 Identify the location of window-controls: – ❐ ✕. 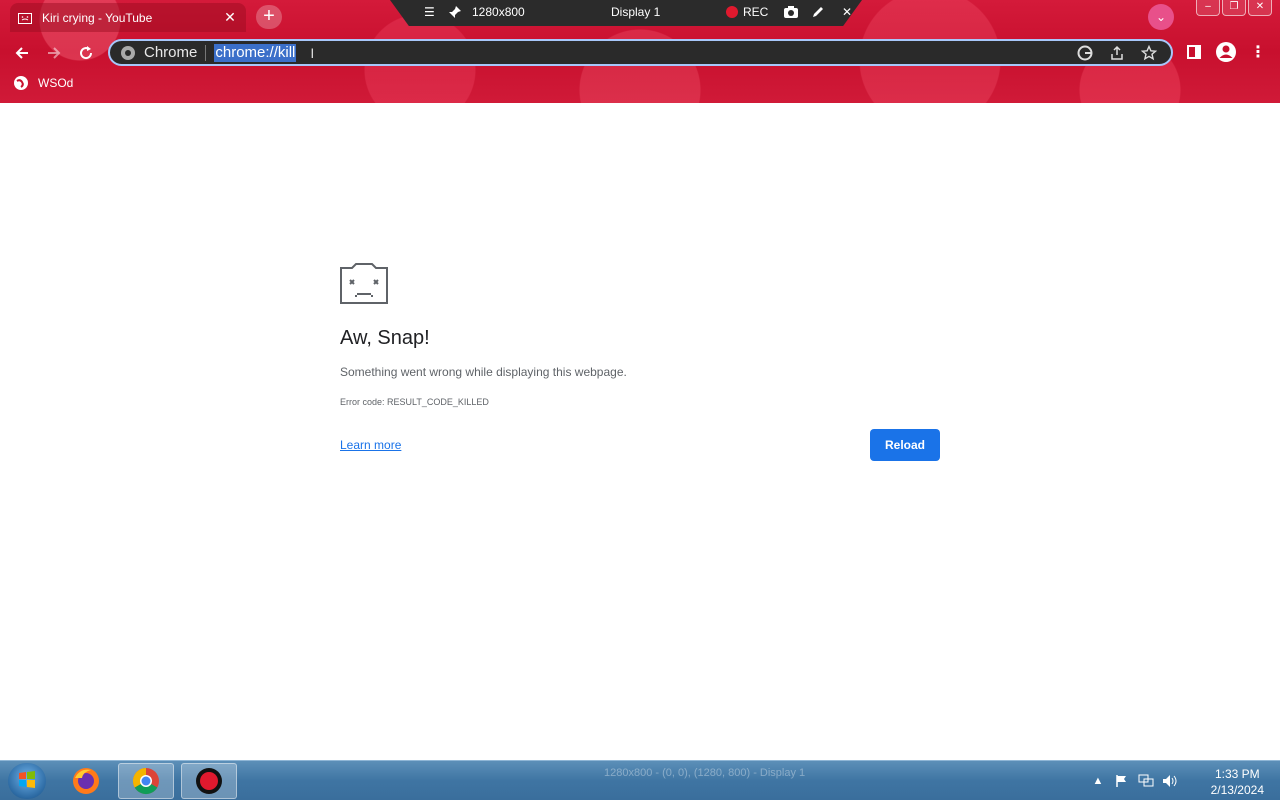
(1233, 8).